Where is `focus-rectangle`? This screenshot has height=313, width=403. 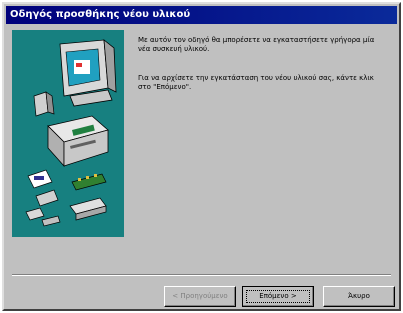 focus-rectangle is located at coordinates (278, 296).